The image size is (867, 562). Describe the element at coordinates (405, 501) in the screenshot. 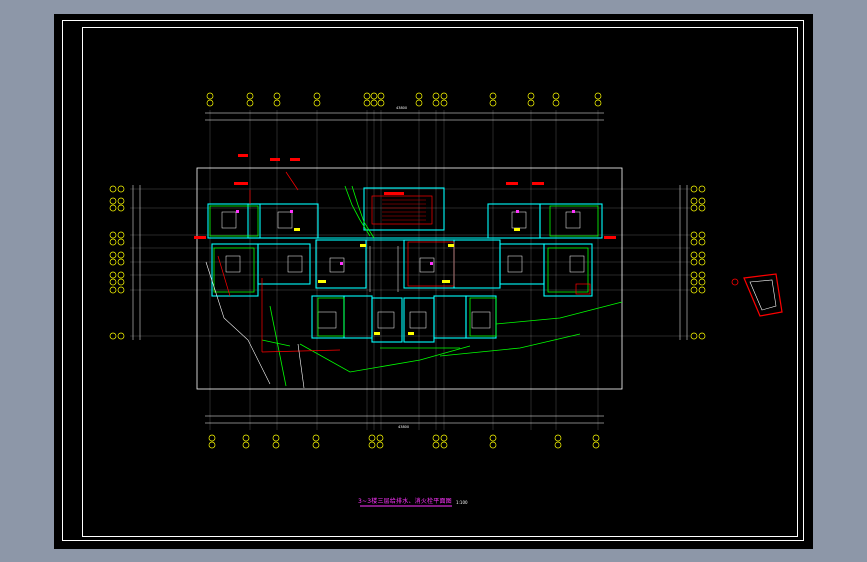

I see `drawing-title: 3~3楼三层给排水、消火栓平面图` at that location.